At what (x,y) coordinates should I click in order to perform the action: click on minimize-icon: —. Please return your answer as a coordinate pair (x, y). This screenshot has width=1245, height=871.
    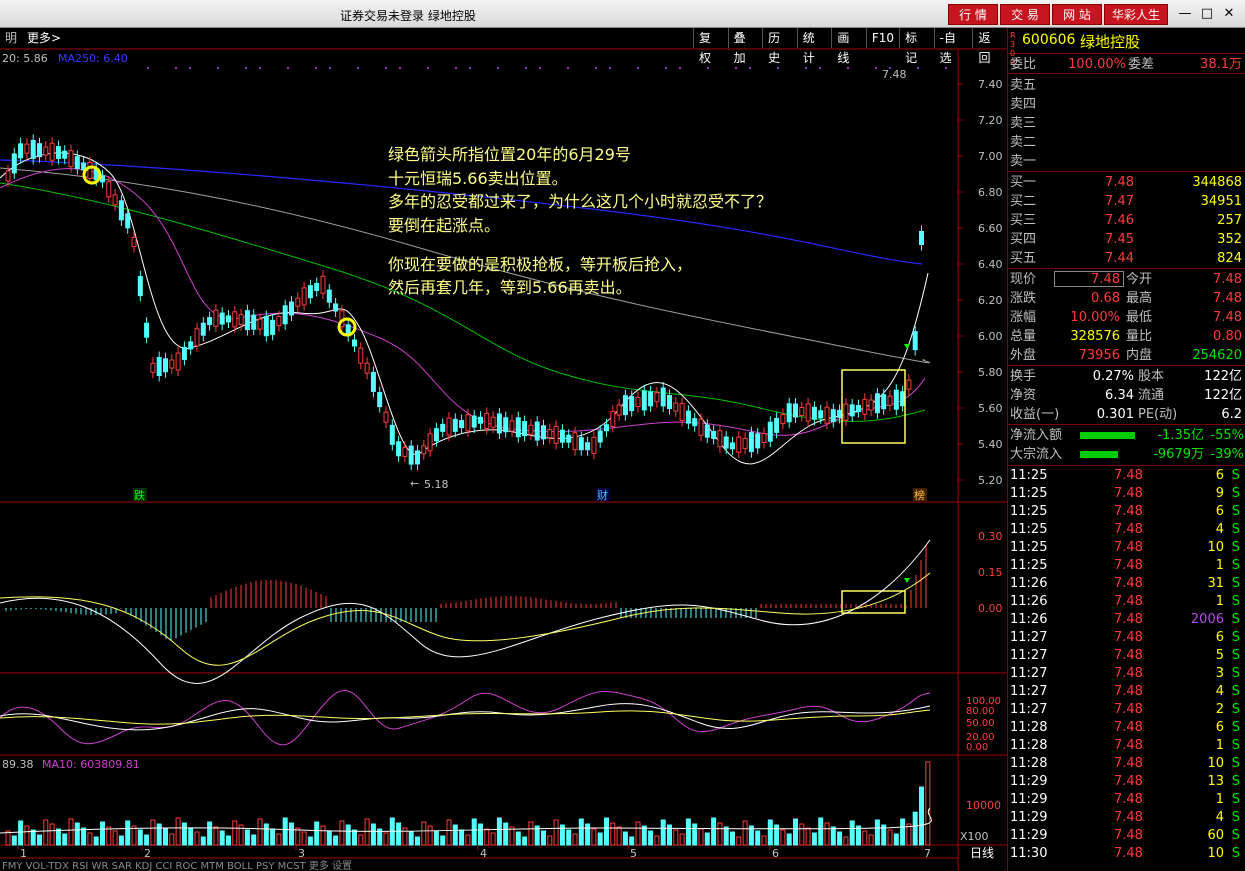
    Looking at the image, I should click on (1185, 13).